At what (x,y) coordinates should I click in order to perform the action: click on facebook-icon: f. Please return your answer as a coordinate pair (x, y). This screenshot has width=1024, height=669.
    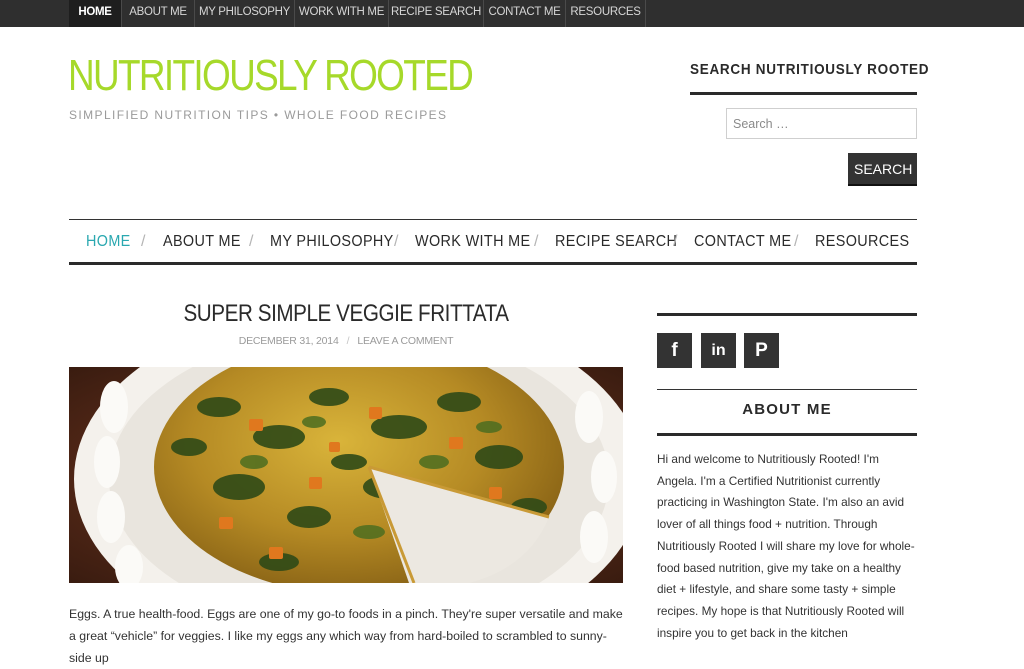
    Looking at the image, I should click on (674, 350).